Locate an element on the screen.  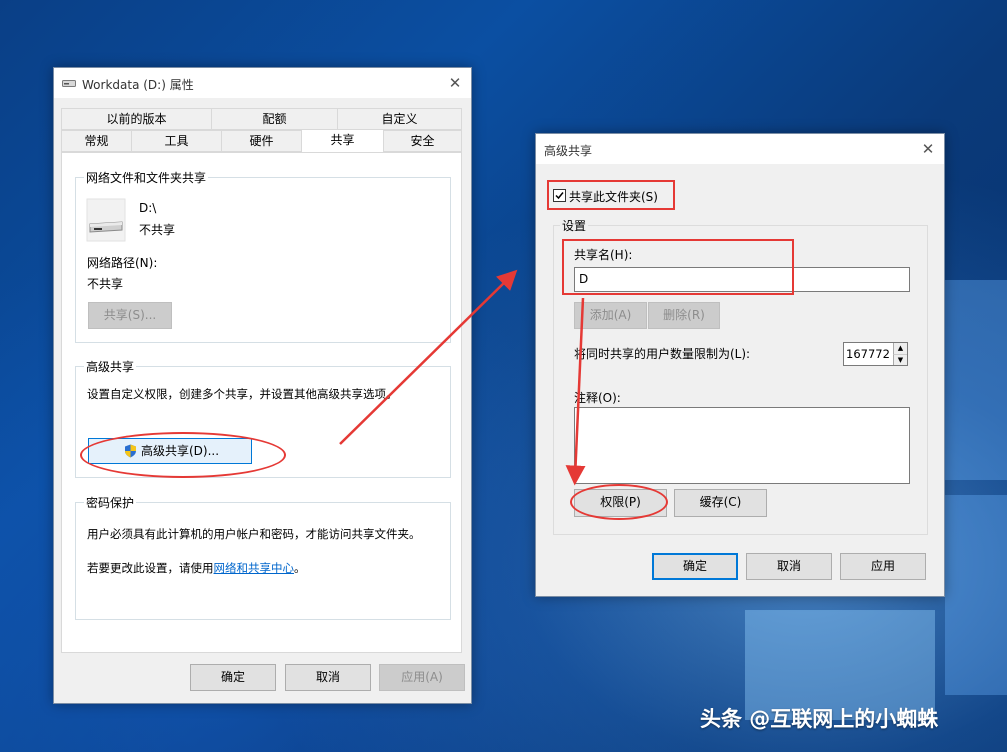
annotation-arrows is located at coordinates (462, 377).